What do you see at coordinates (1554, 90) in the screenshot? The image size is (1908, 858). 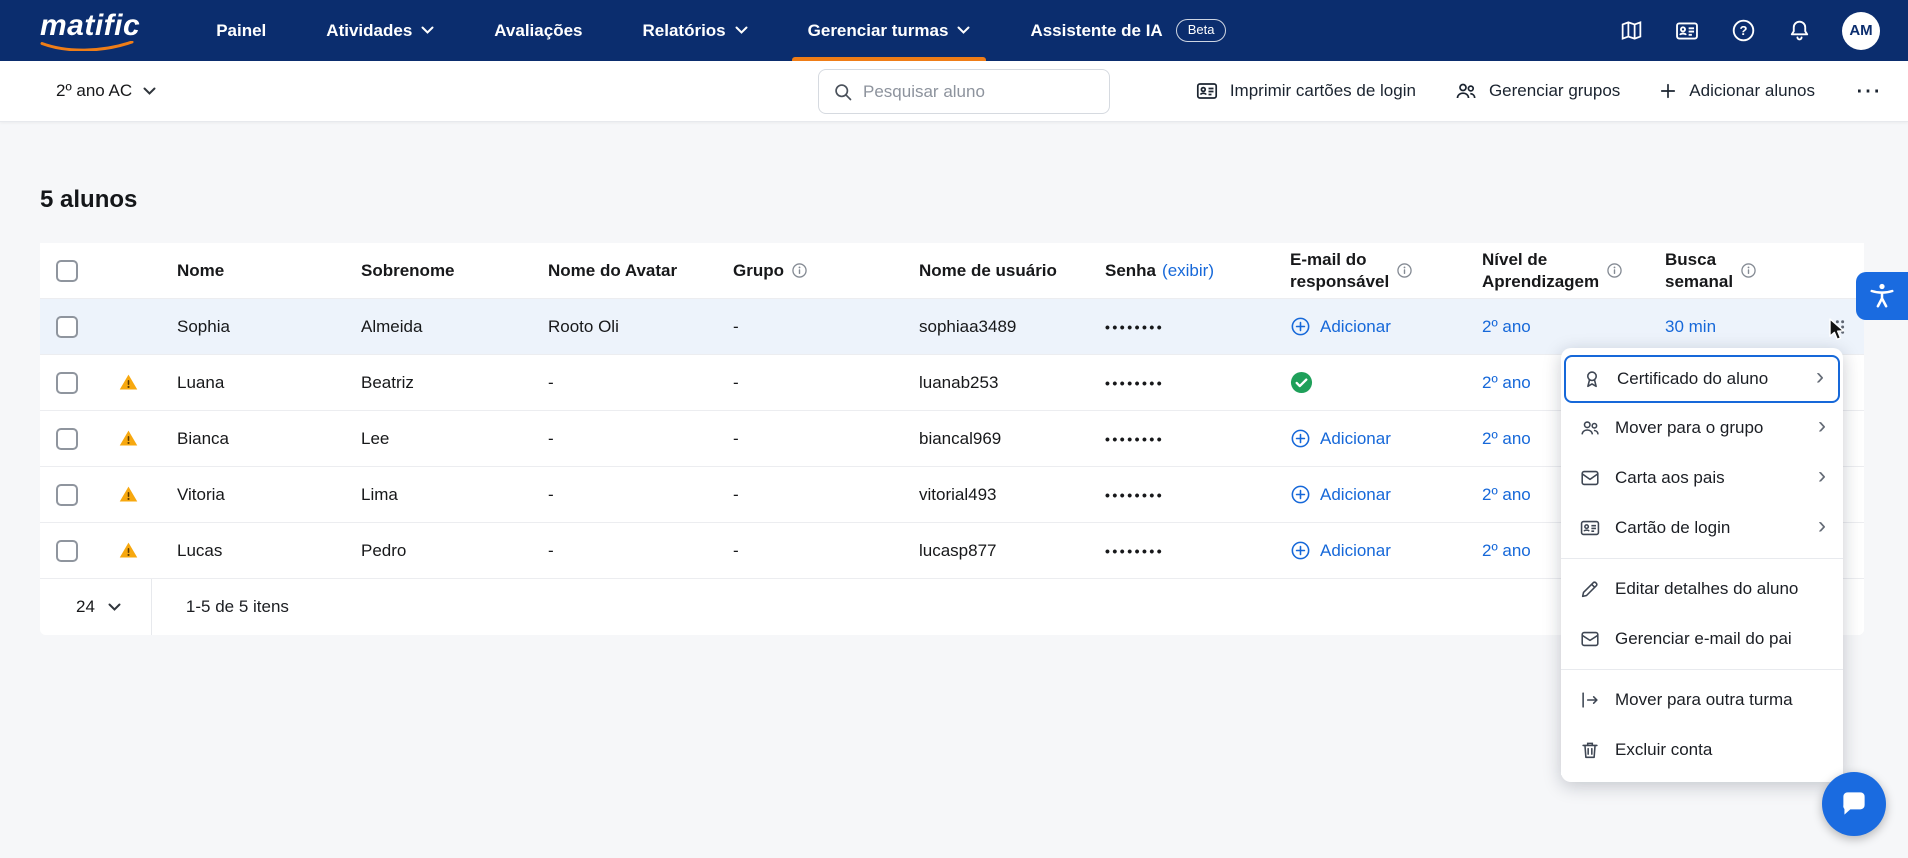 I see `button-label: Gerenciar grupos` at bounding box center [1554, 90].